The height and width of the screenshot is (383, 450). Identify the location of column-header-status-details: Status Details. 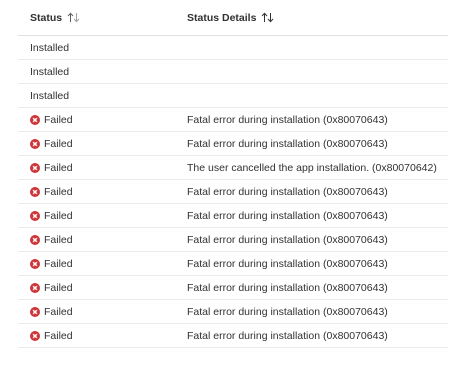
(317, 17).